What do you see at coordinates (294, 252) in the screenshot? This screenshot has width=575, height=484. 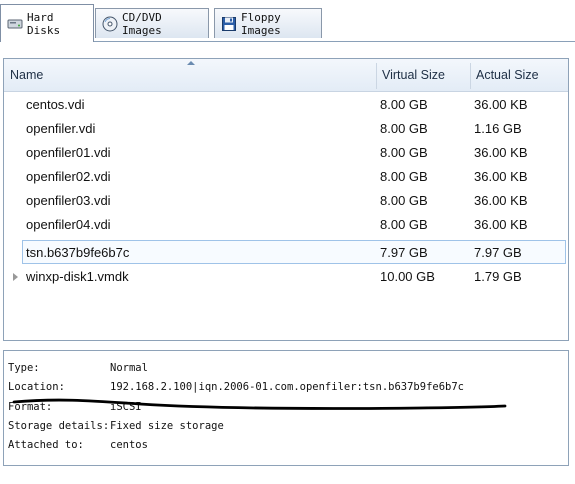 I see `table-row-selected: tsn.b637b9fe6b7c 7.97 GB 7.97 GB` at bounding box center [294, 252].